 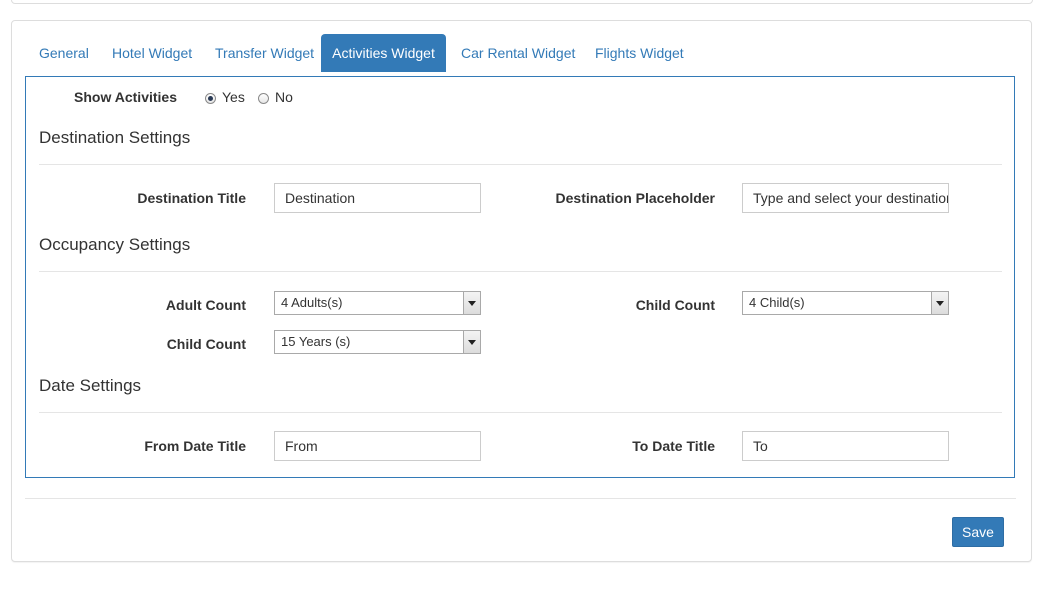 I want to click on child-count-select: 4 Child(s), so click(x=845, y=303).